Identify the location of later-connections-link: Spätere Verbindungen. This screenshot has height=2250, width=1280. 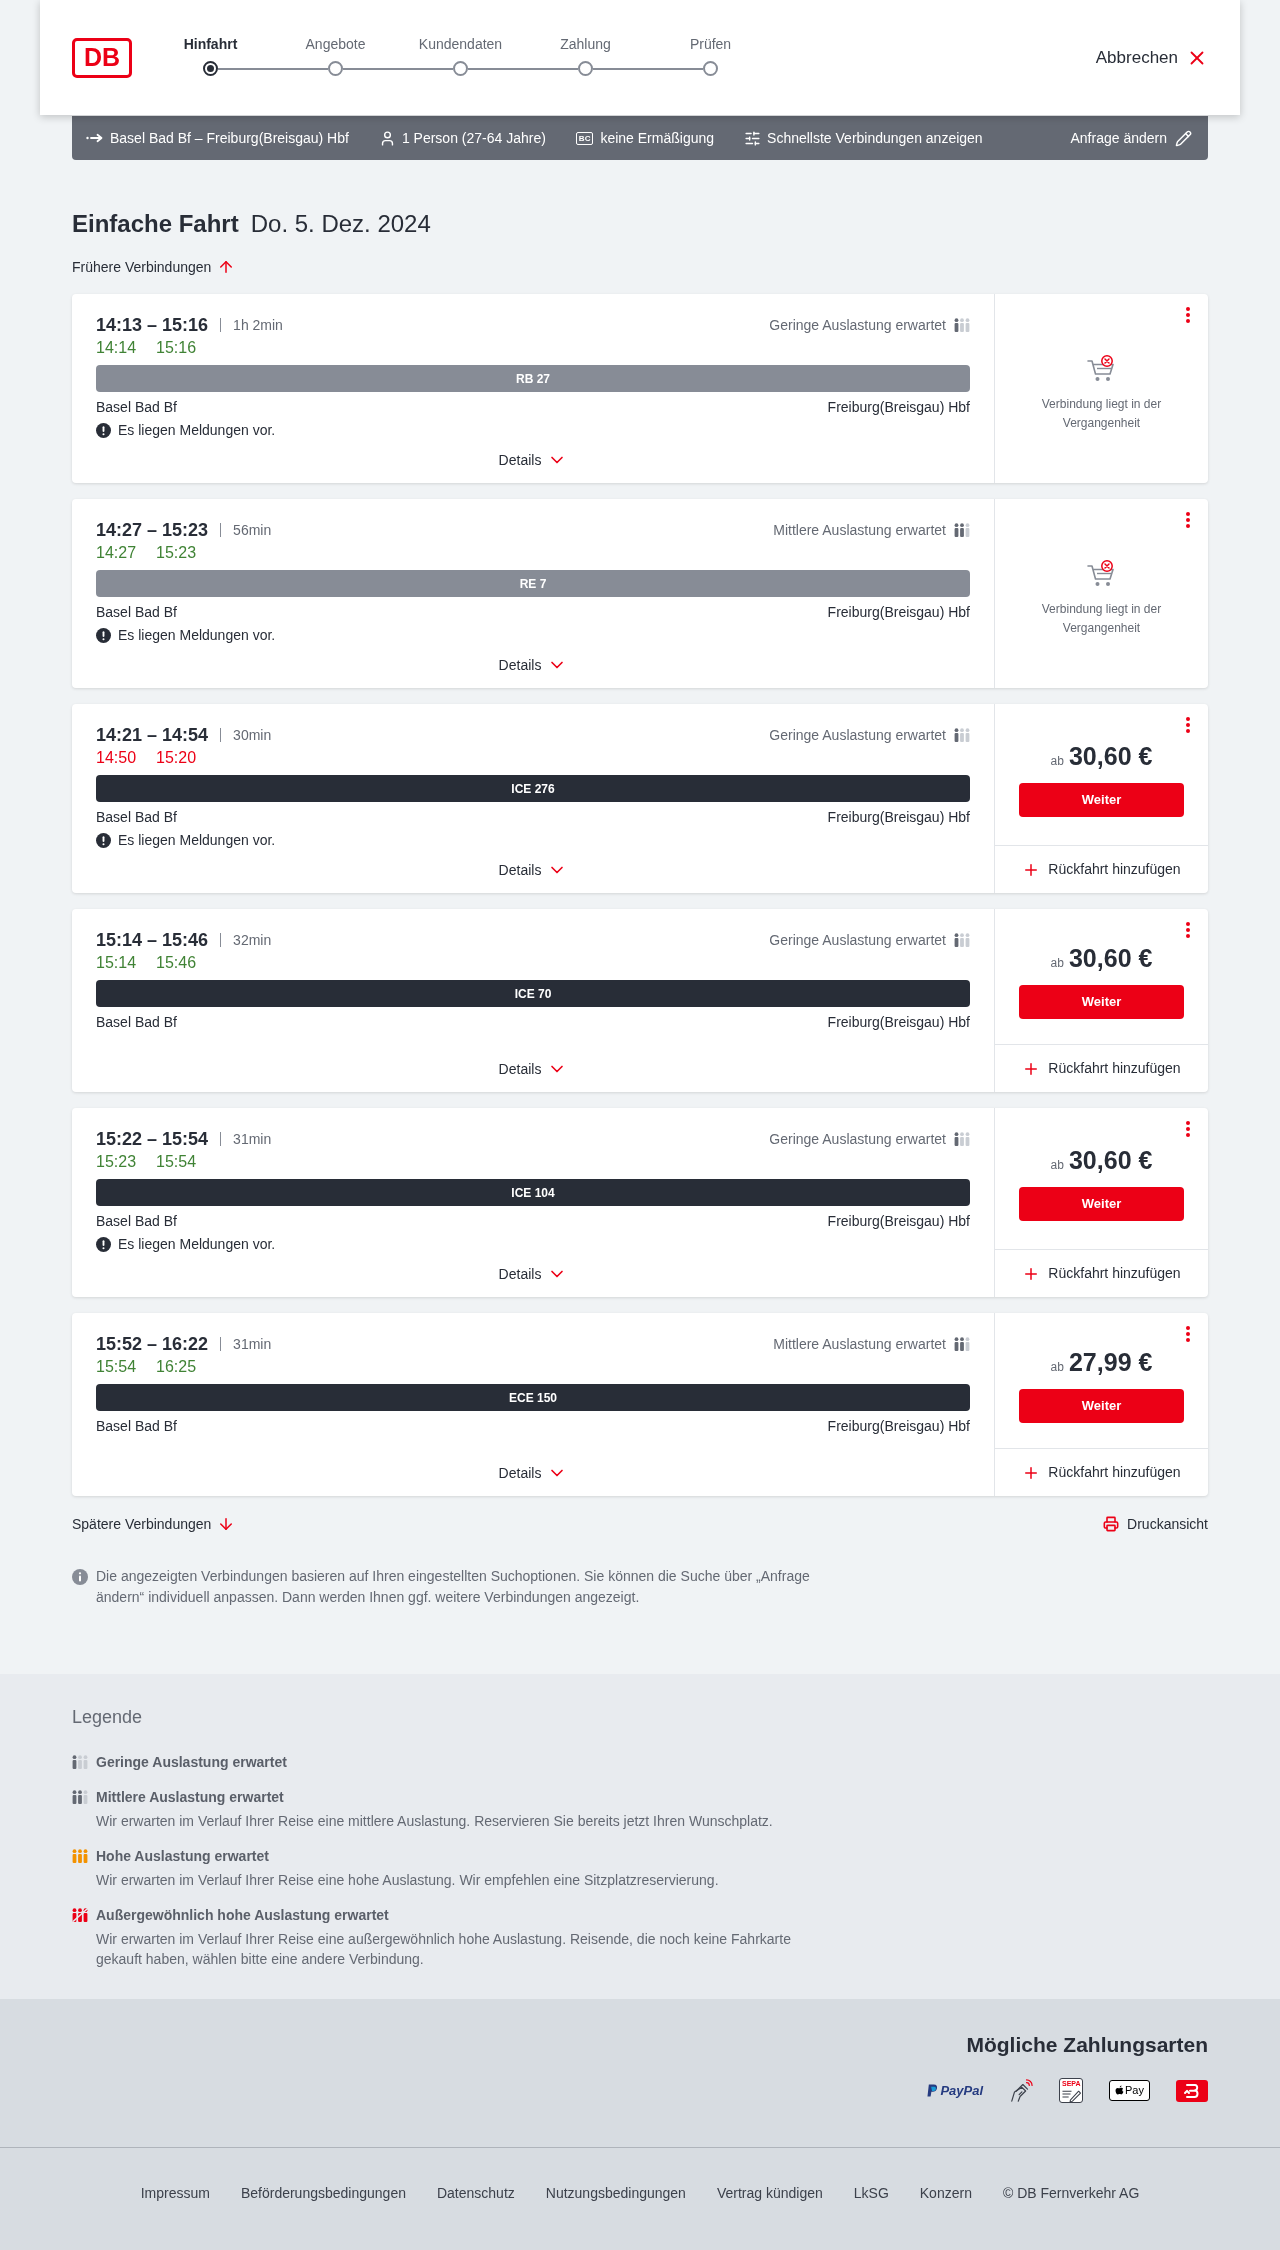
(154, 1524).